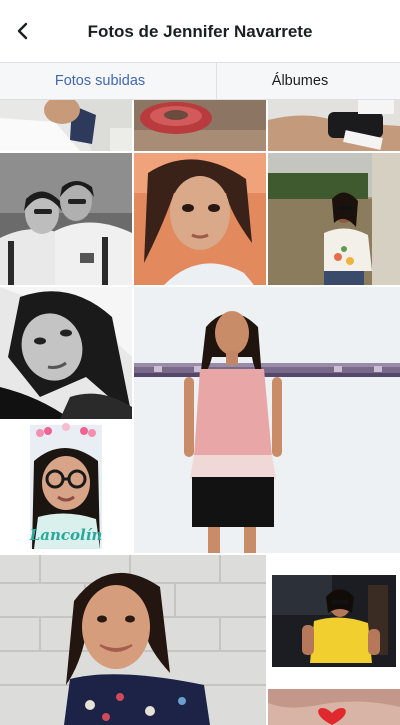  I want to click on sticker-text: Lancolín, so click(66, 535).